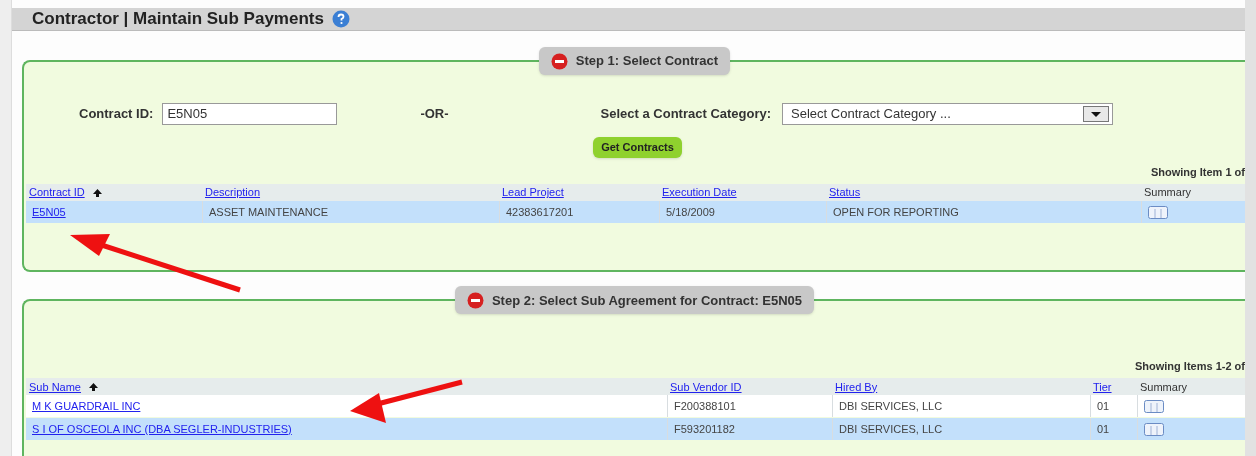  What do you see at coordinates (856, 387) in the screenshot?
I see `column-header-link: Hired By` at bounding box center [856, 387].